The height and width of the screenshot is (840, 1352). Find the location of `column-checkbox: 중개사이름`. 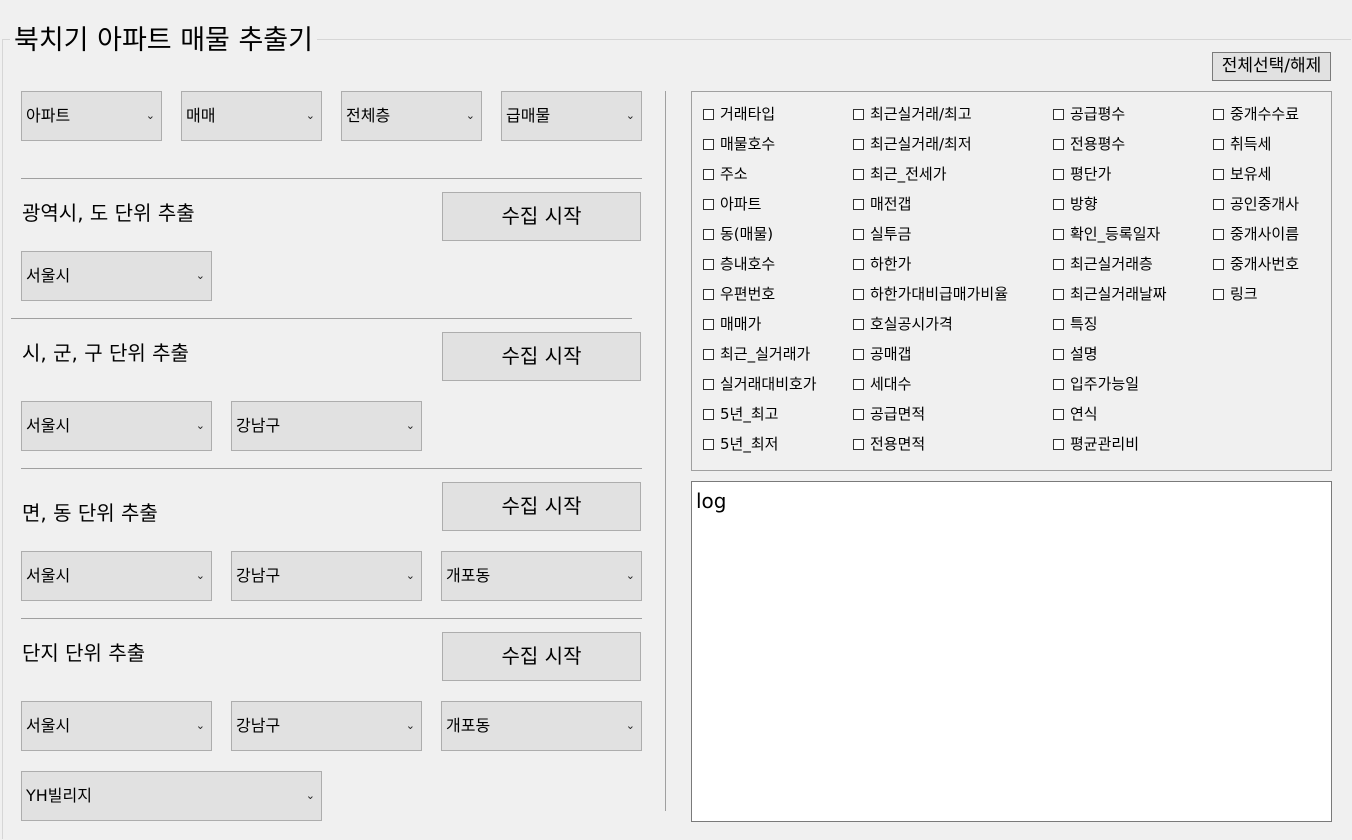

column-checkbox: 중개사이름 is located at coordinates (1256, 234).